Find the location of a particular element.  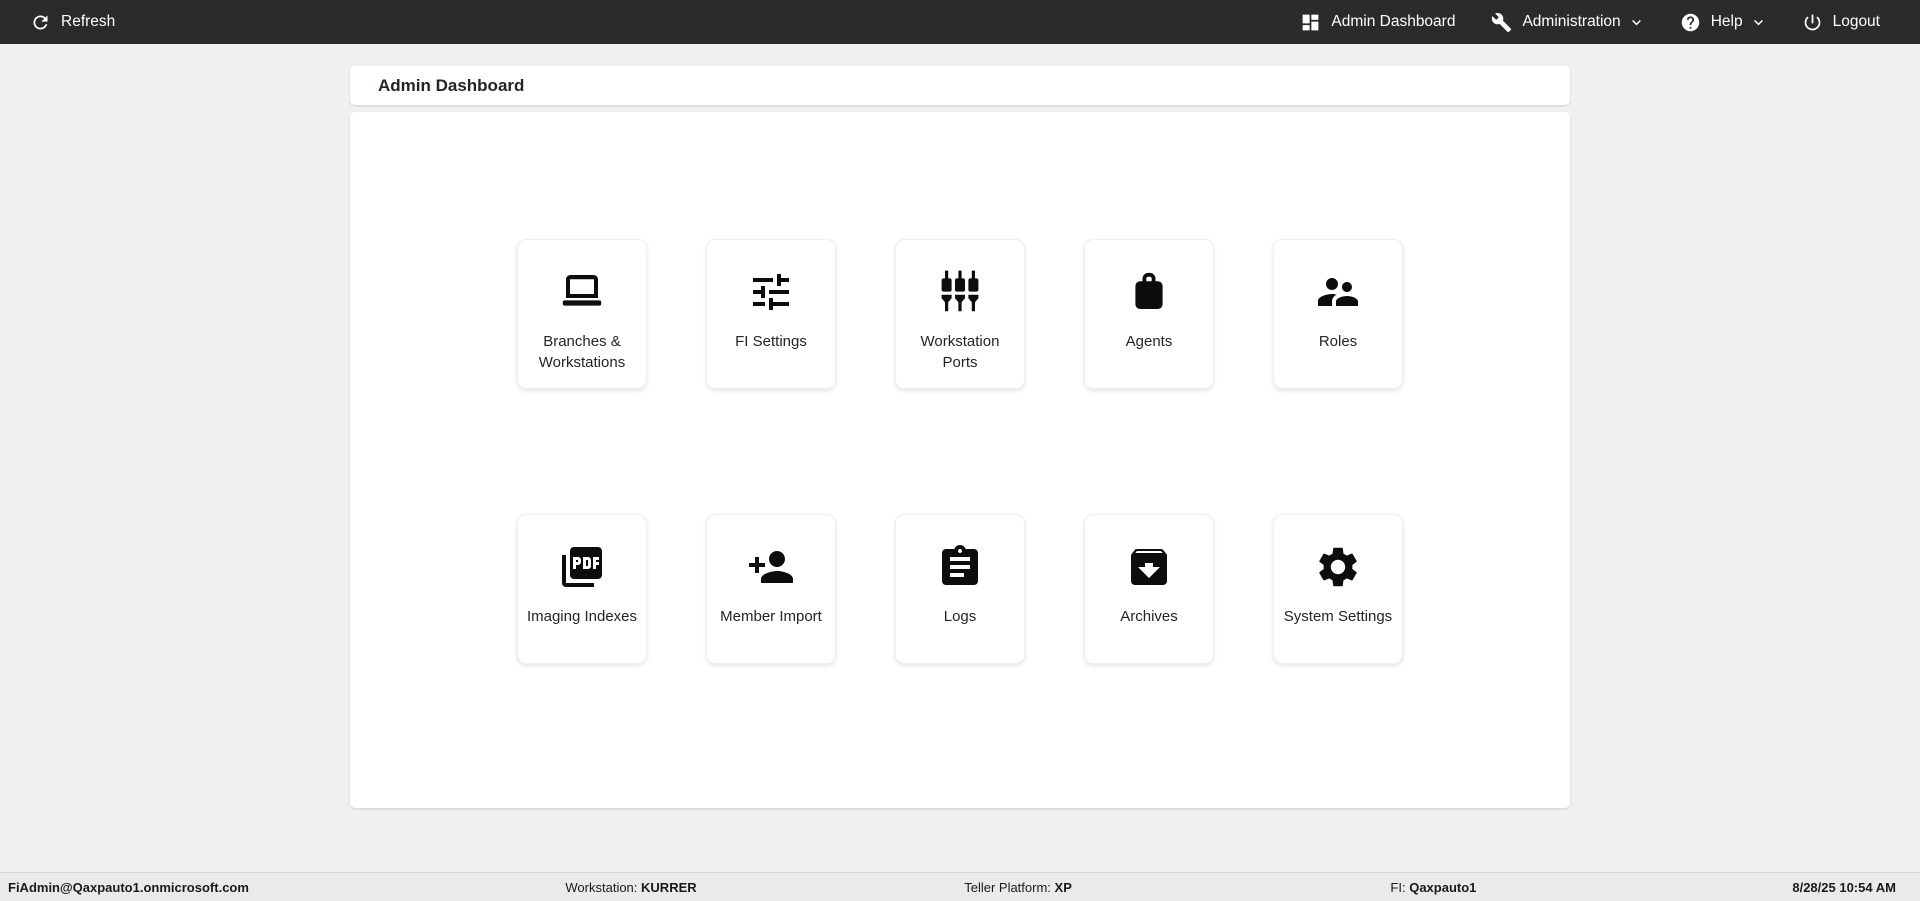

ports-icon is located at coordinates (960, 292).